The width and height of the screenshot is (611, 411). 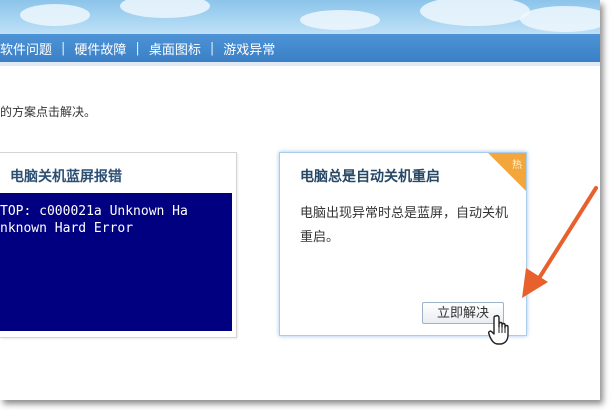 What do you see at coordinates (94, 211) in the screenshot?
I see `error-line: TOP: c000021a Unknown Ha` at bounding box center [94, 211].